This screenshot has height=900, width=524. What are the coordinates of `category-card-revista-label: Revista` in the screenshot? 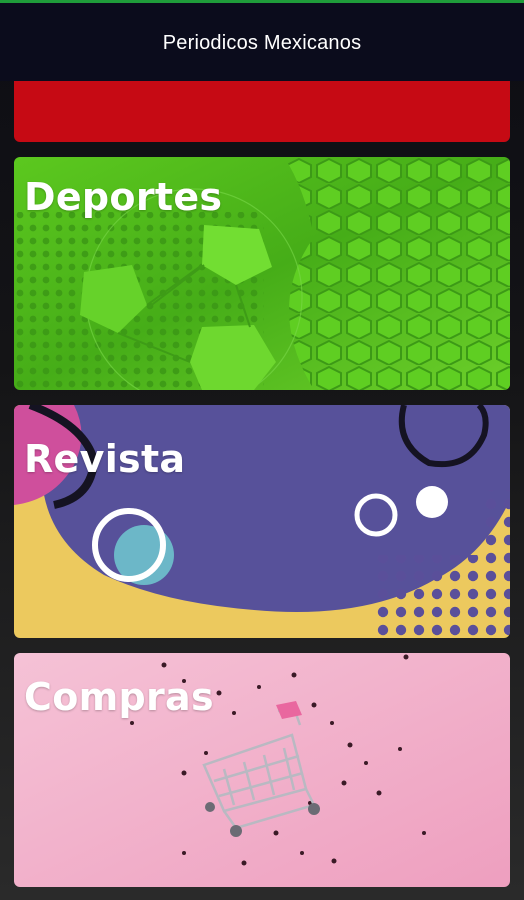 It's located at (105, 459).